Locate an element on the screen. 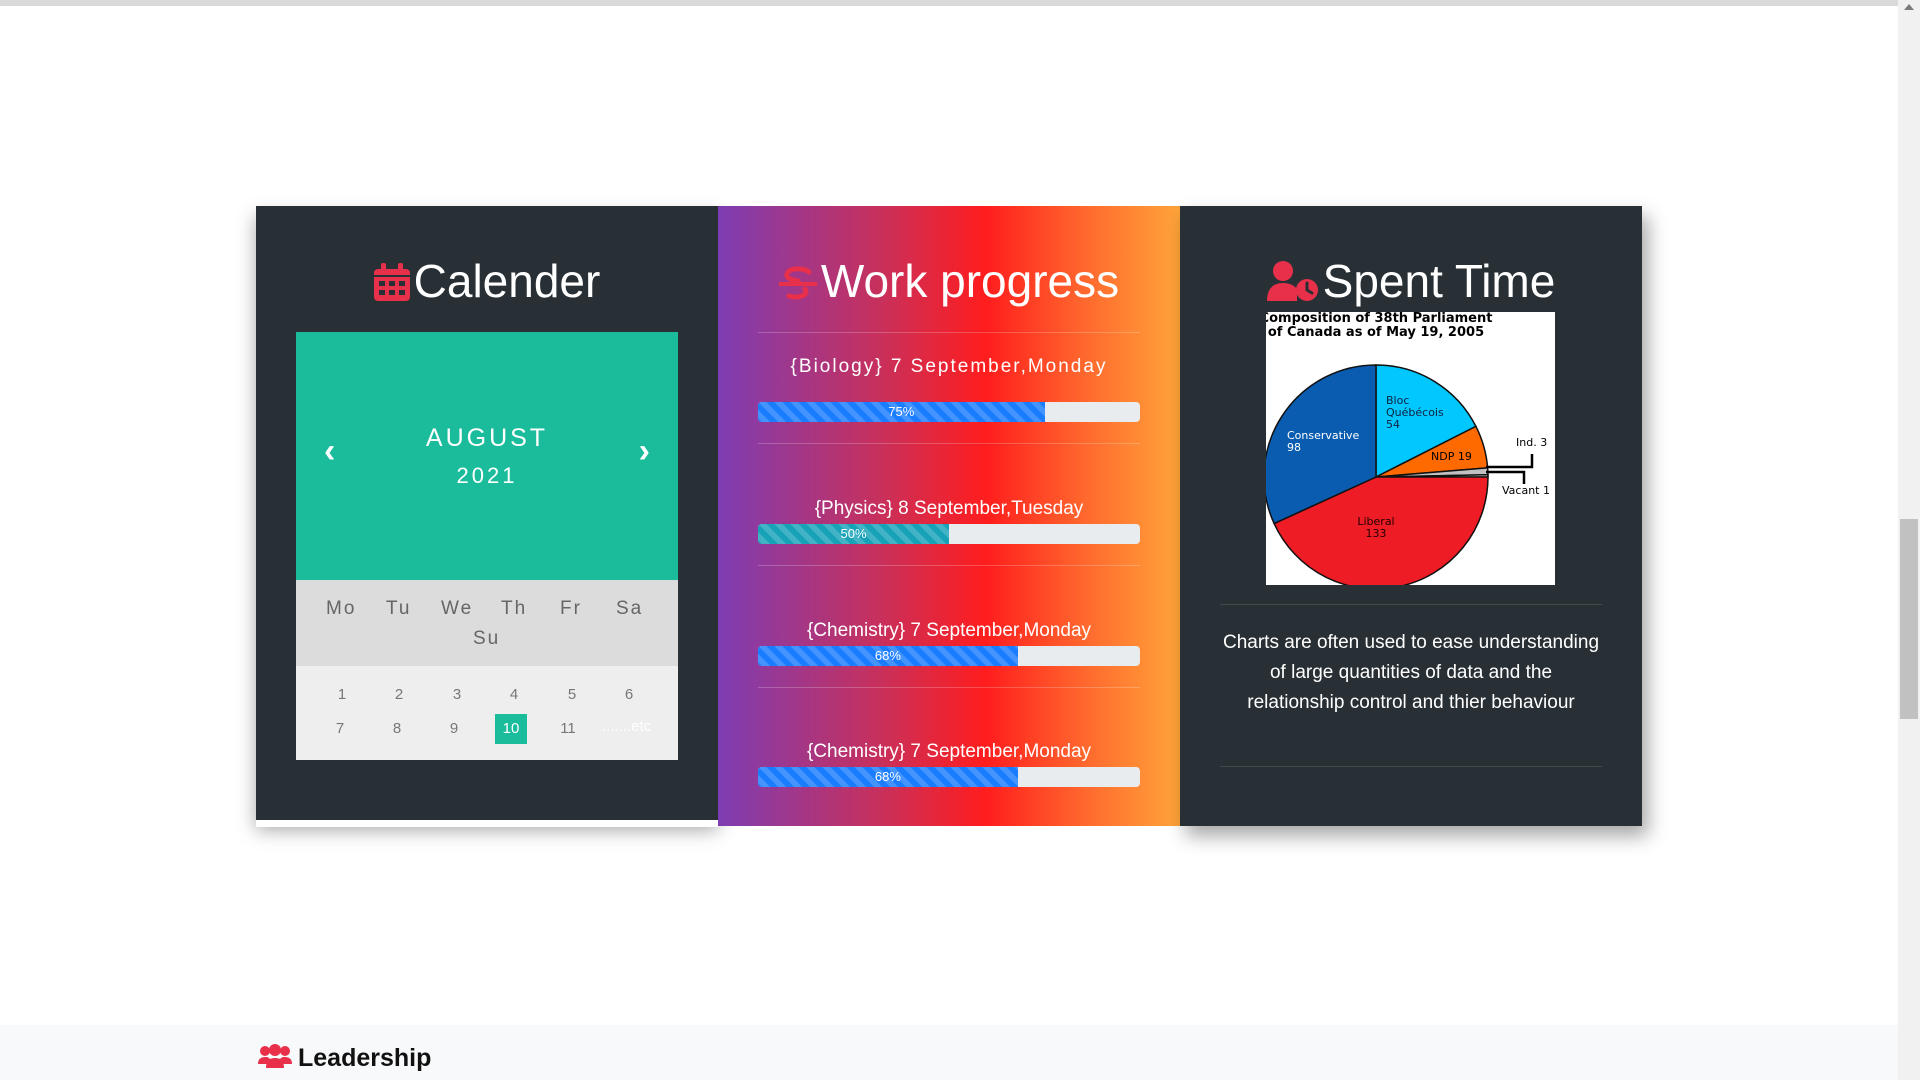 The height and width of the screenshot is (1080, 1920). pie-slices is located at coordinates (1377, 474).